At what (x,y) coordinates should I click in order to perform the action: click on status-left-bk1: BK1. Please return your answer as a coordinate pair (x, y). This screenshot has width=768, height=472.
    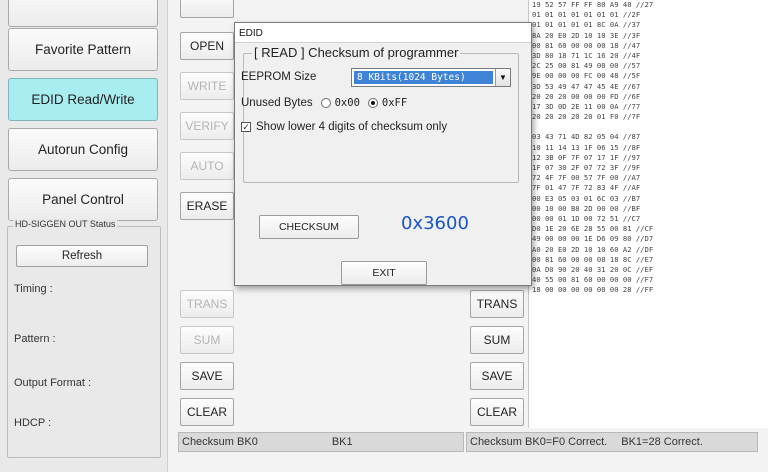
    Looking at the image, I should click on (342, 442).